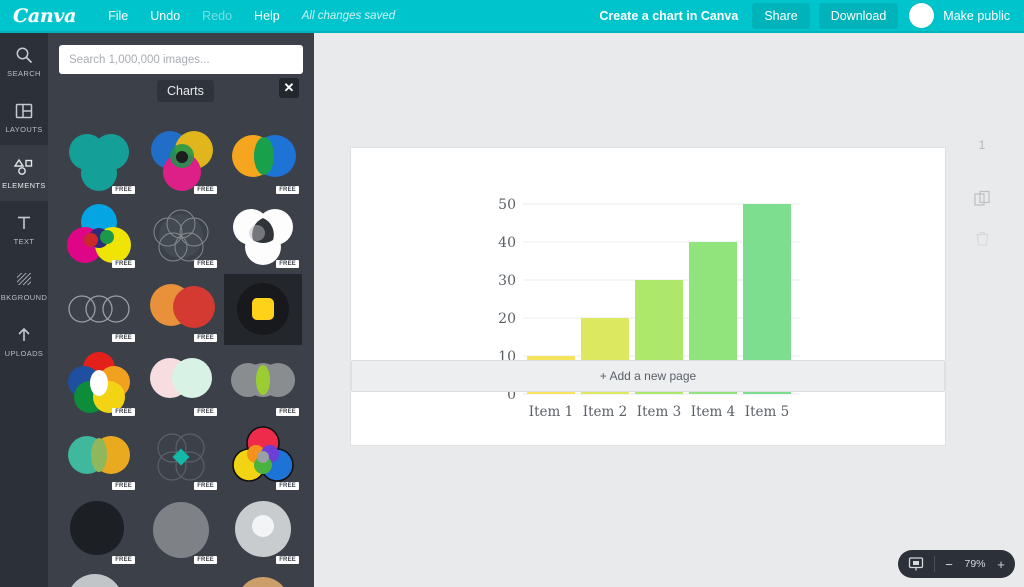 This screenshot has width=1024, height=587. I want to click on rail-label-elements: ELEMENTS, so click(24, 185).